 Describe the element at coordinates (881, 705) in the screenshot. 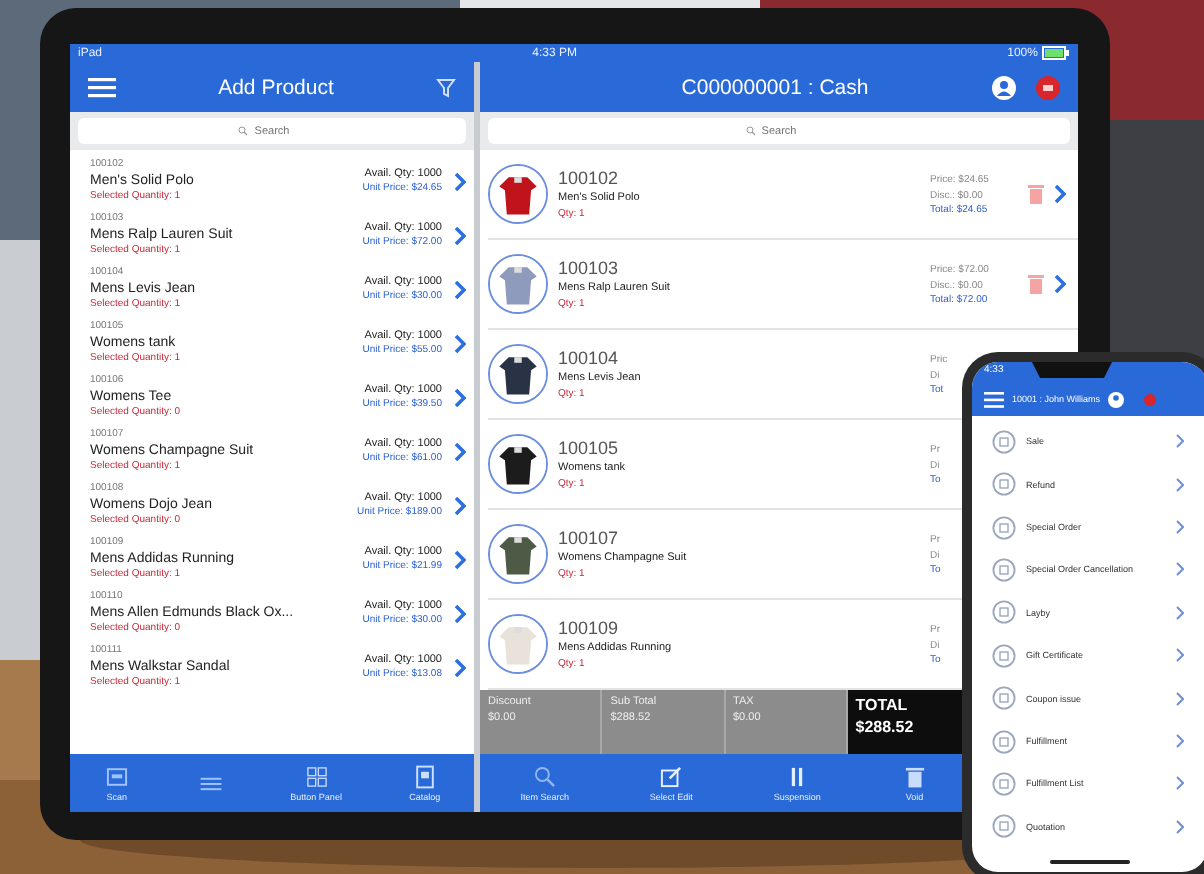

I see `summary-label: TOTAL` at that location.